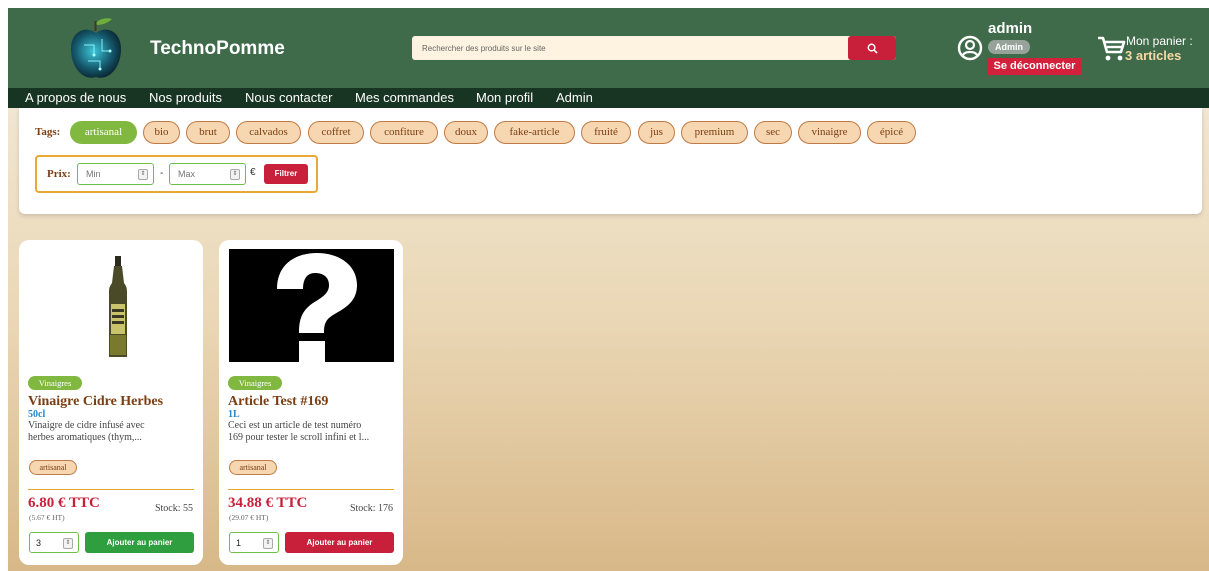 The width and height of the screenshot is (1209, 571). I want to click on price-min-placeholder: Min, so click(93, 174).